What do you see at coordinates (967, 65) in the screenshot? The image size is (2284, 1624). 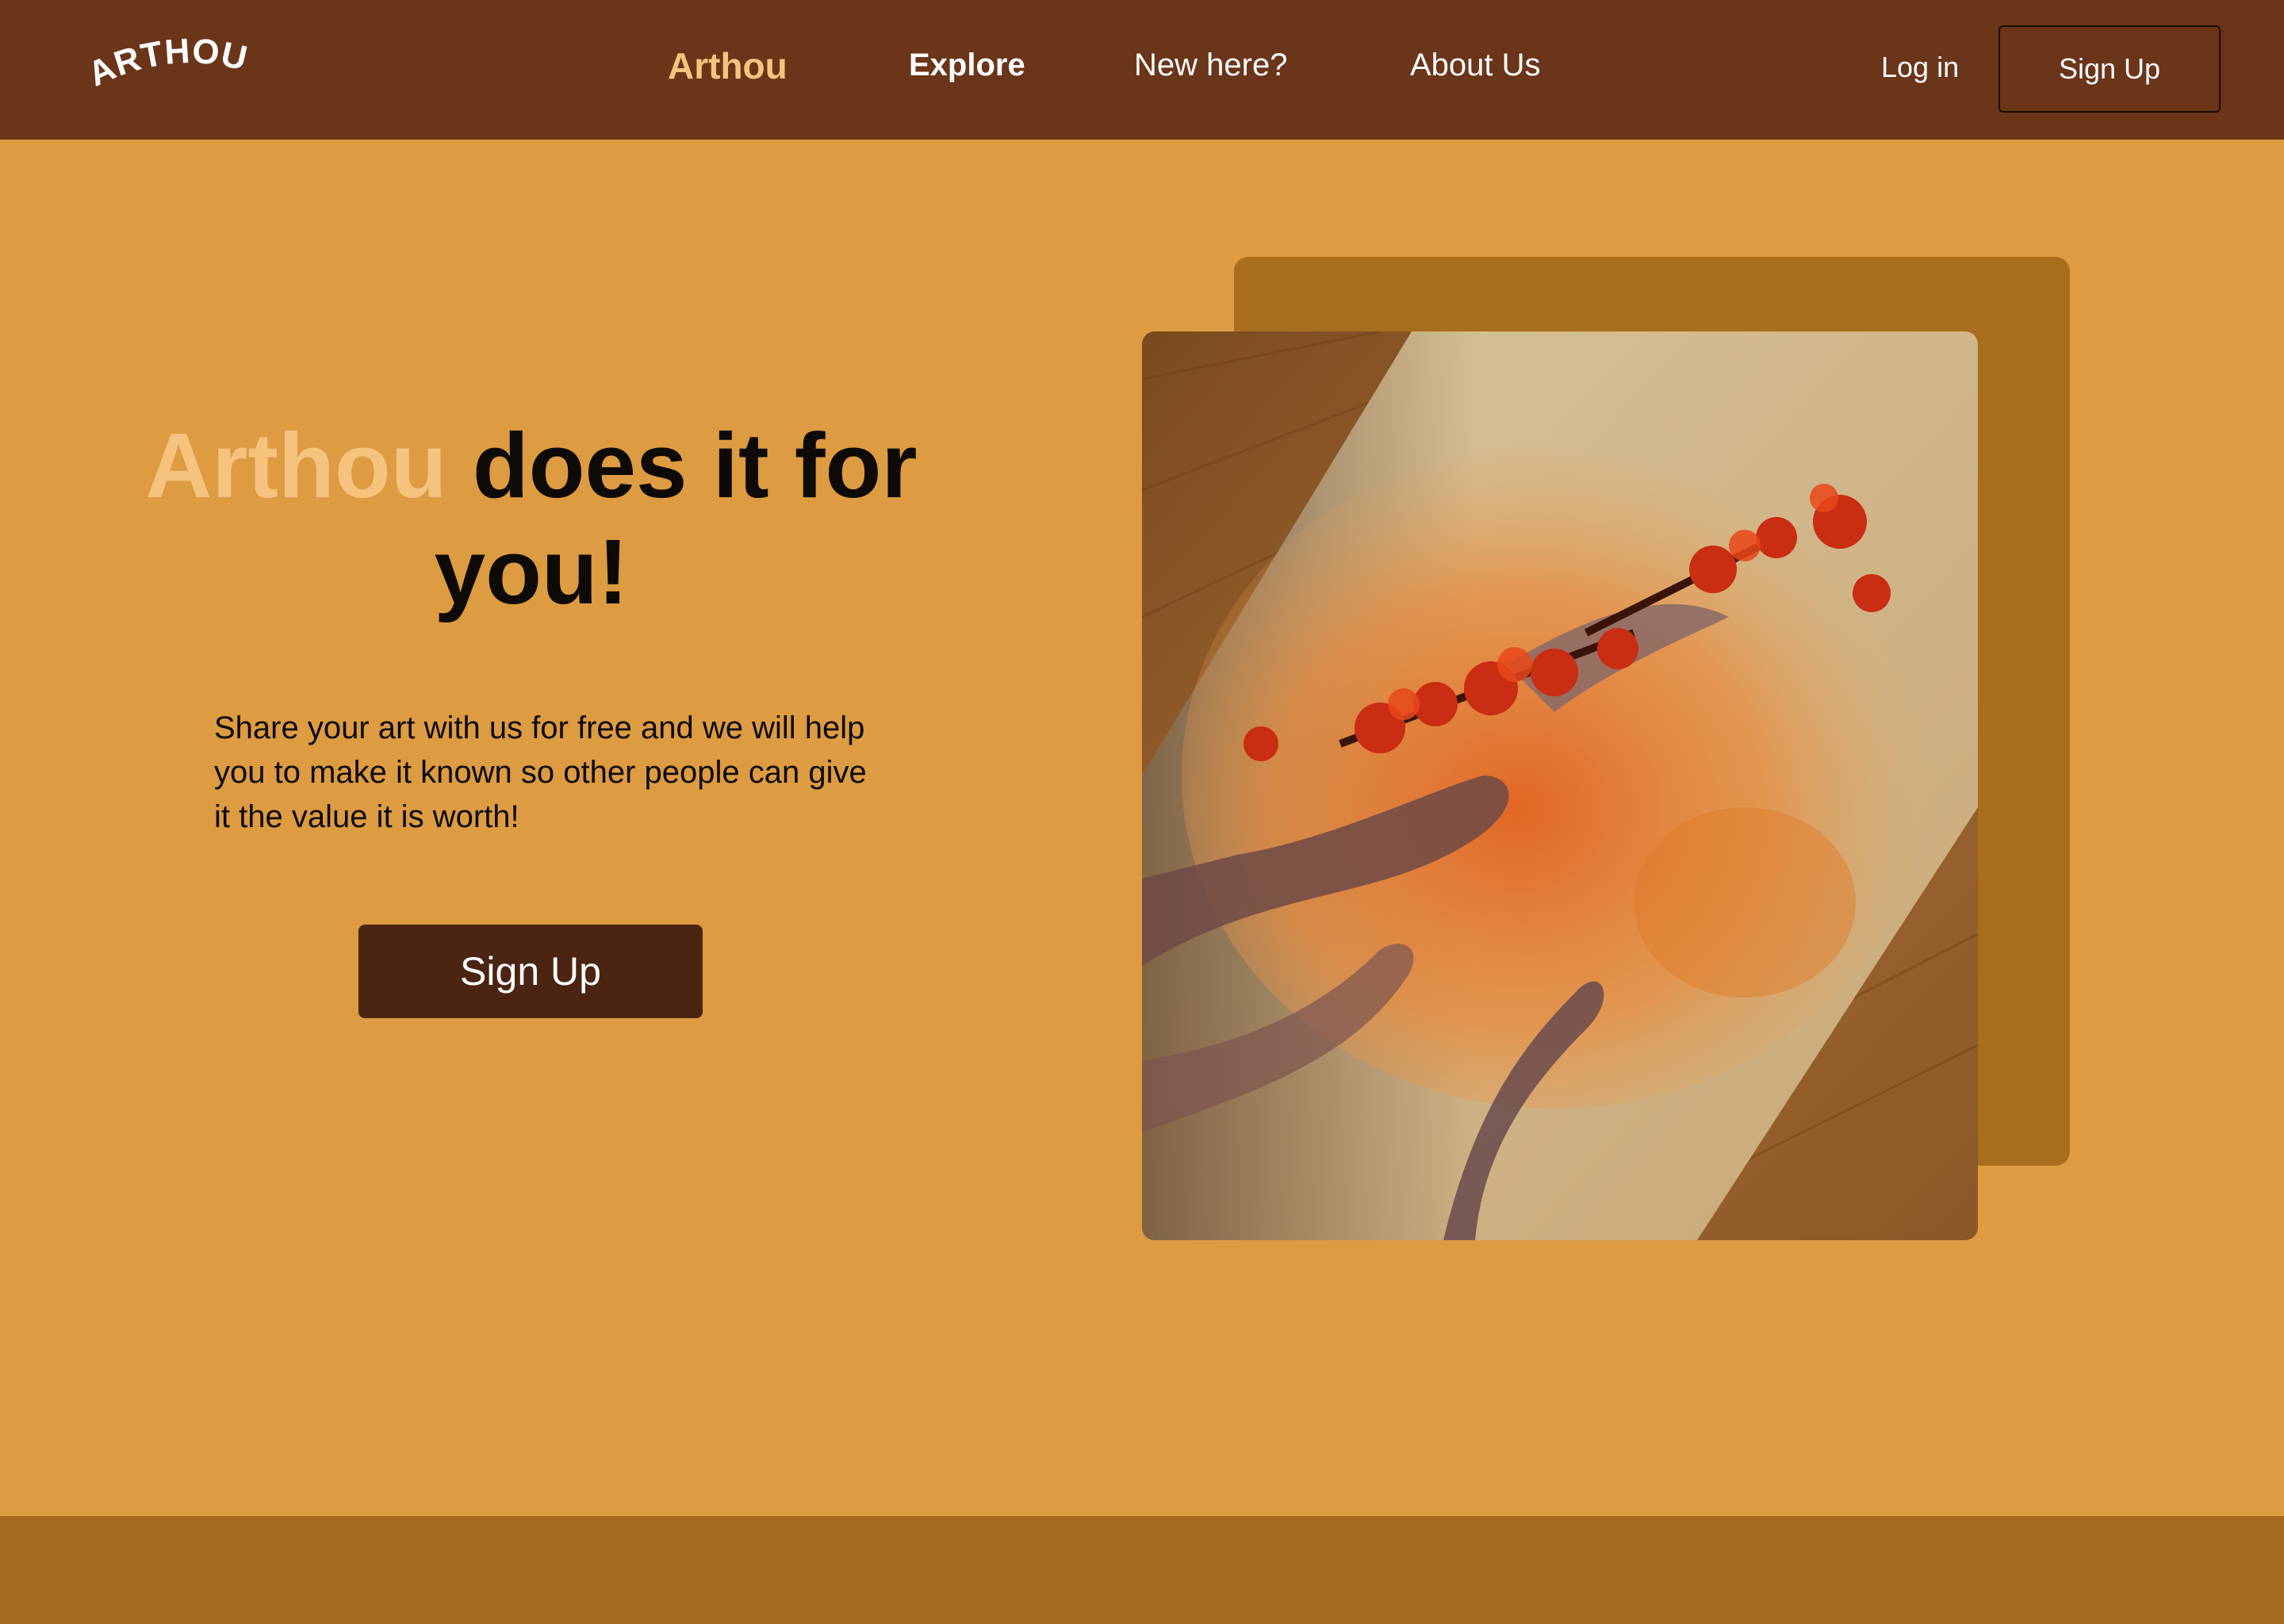 I see `nav-link-explore: Explore` at bounding box center [967, 65].